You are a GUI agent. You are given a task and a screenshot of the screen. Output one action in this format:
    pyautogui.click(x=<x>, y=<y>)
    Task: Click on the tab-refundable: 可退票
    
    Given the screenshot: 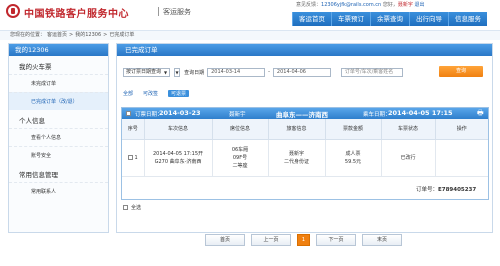 What is the action you would take?
    pyautogui.click(x=179, y=93)
    